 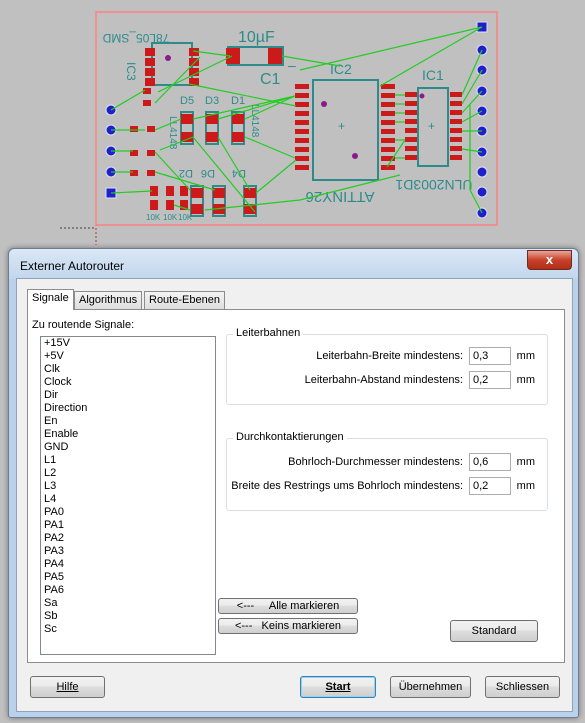 I want to click on signal-list-item: +15V, so click(x=128, y=343).